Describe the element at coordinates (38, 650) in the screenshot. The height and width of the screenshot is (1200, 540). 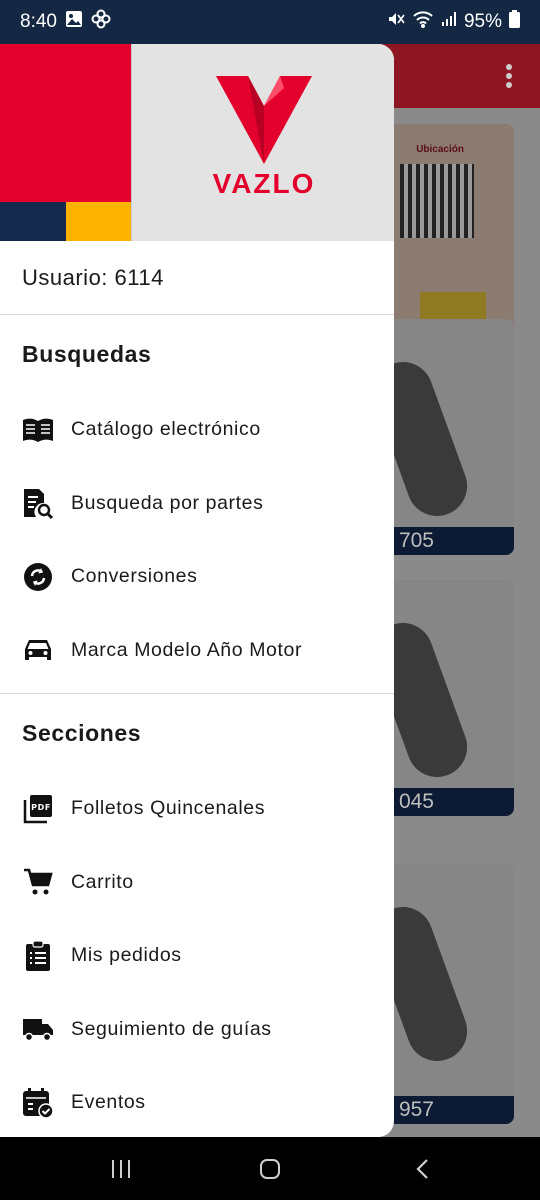
I see `car-icon` at that location.